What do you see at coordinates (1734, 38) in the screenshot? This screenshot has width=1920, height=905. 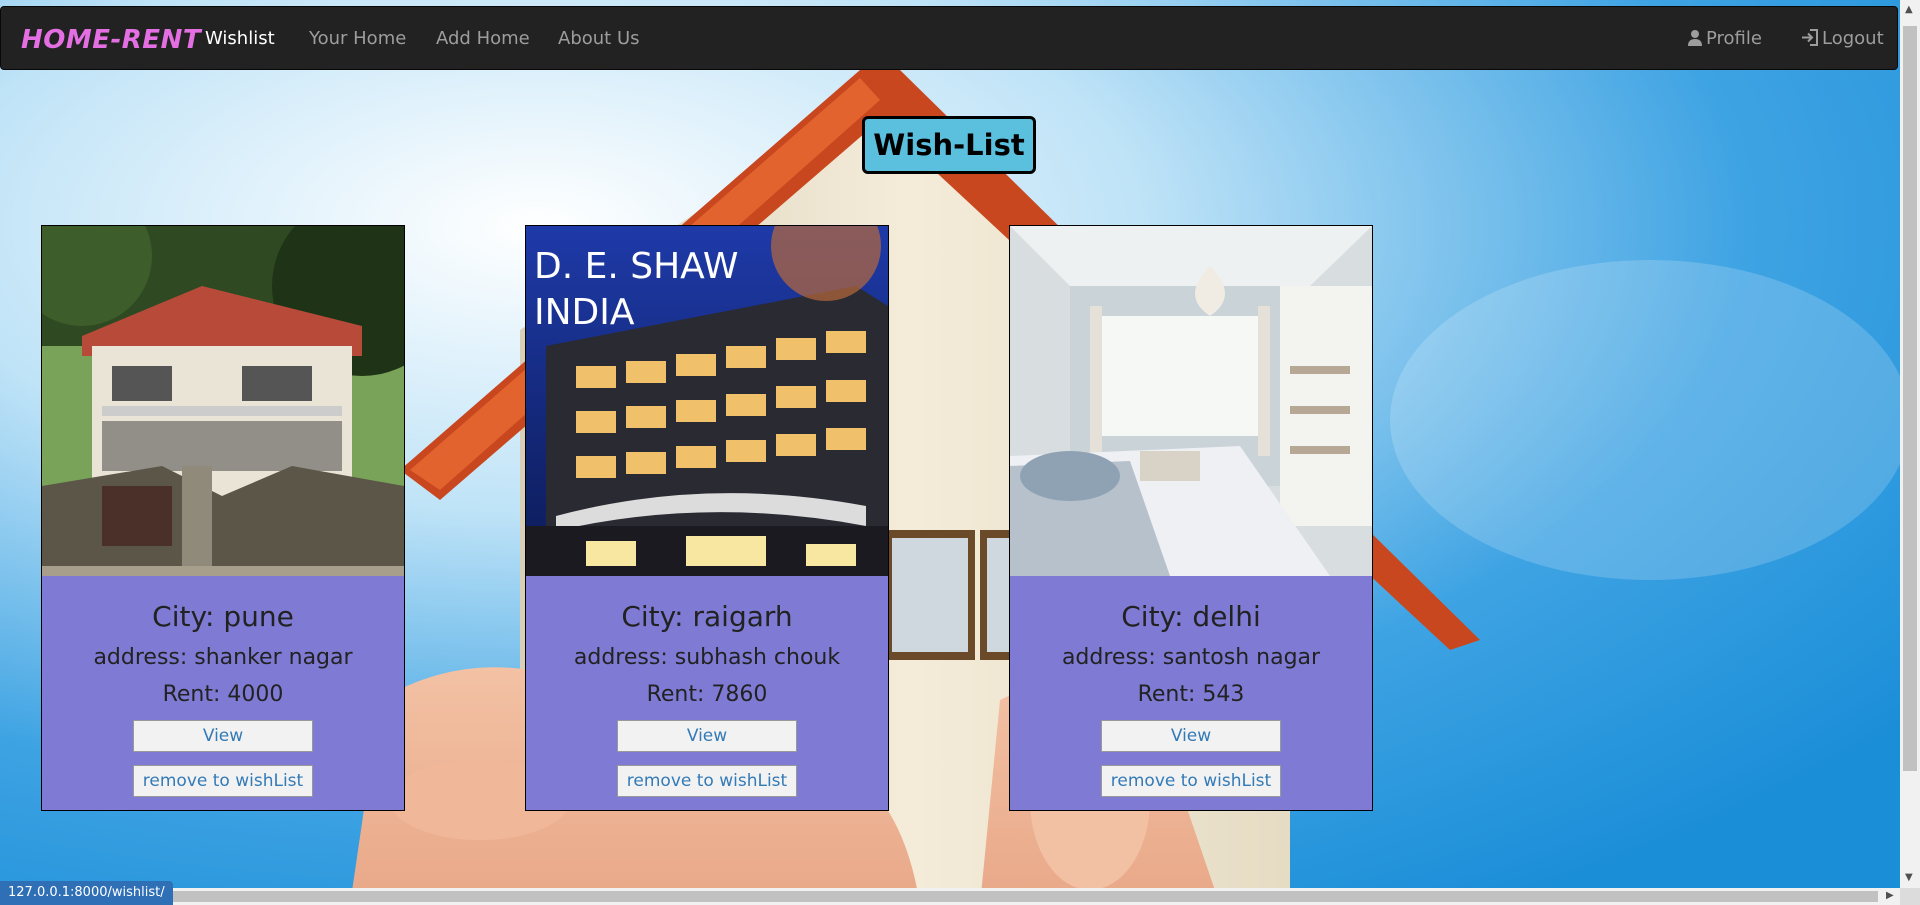 I see `profile-label: Profile` at bounding box center [1734, 38].